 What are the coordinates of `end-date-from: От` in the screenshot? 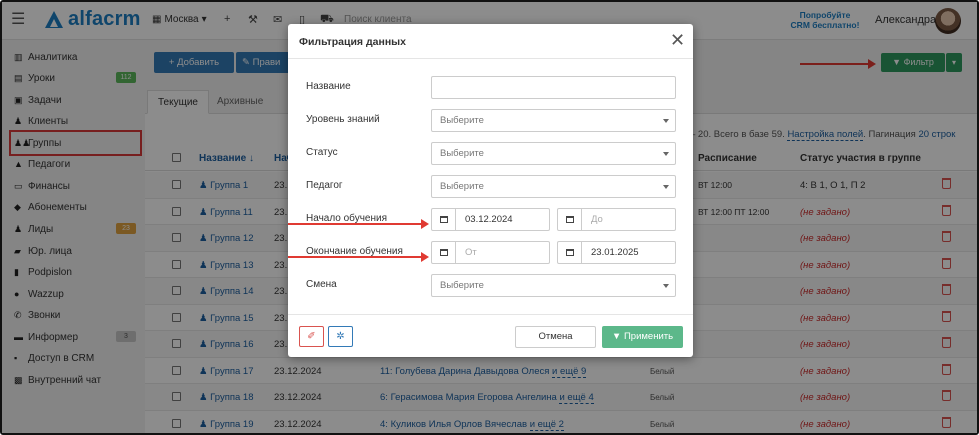 It's located at (490, 252).